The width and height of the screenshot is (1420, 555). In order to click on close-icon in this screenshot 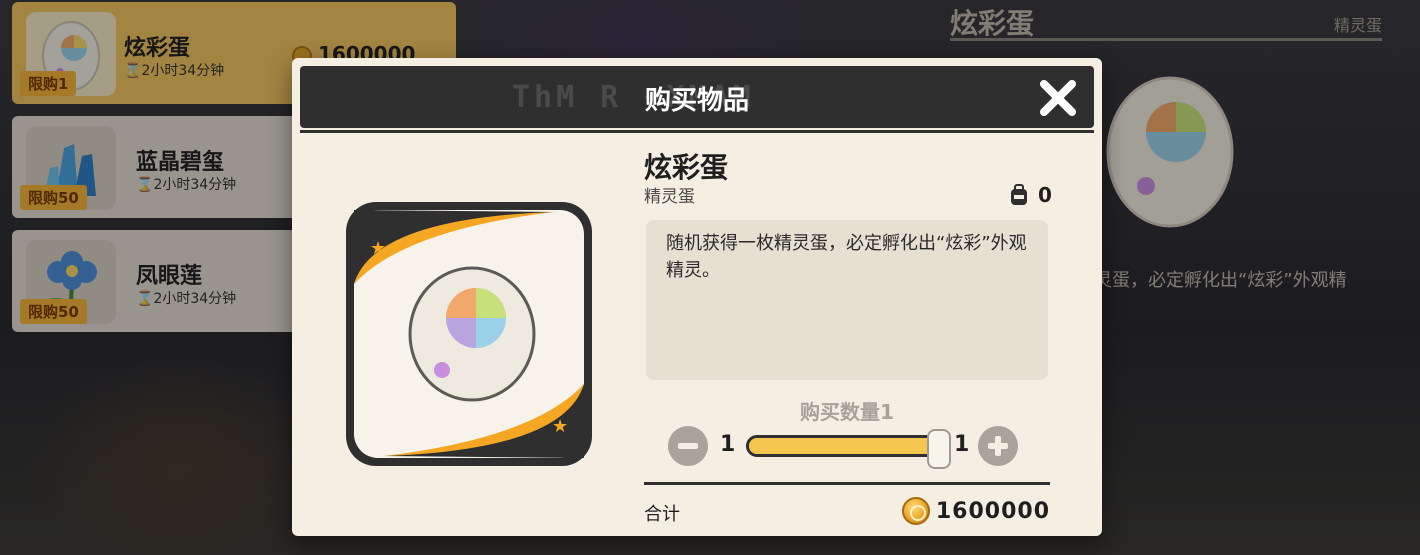, I will do `click(1058, 98)`.